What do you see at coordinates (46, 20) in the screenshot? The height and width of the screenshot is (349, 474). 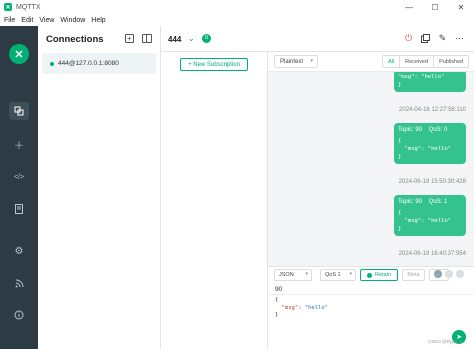 I see `menu-view: View` at bounding box center [46, 20].